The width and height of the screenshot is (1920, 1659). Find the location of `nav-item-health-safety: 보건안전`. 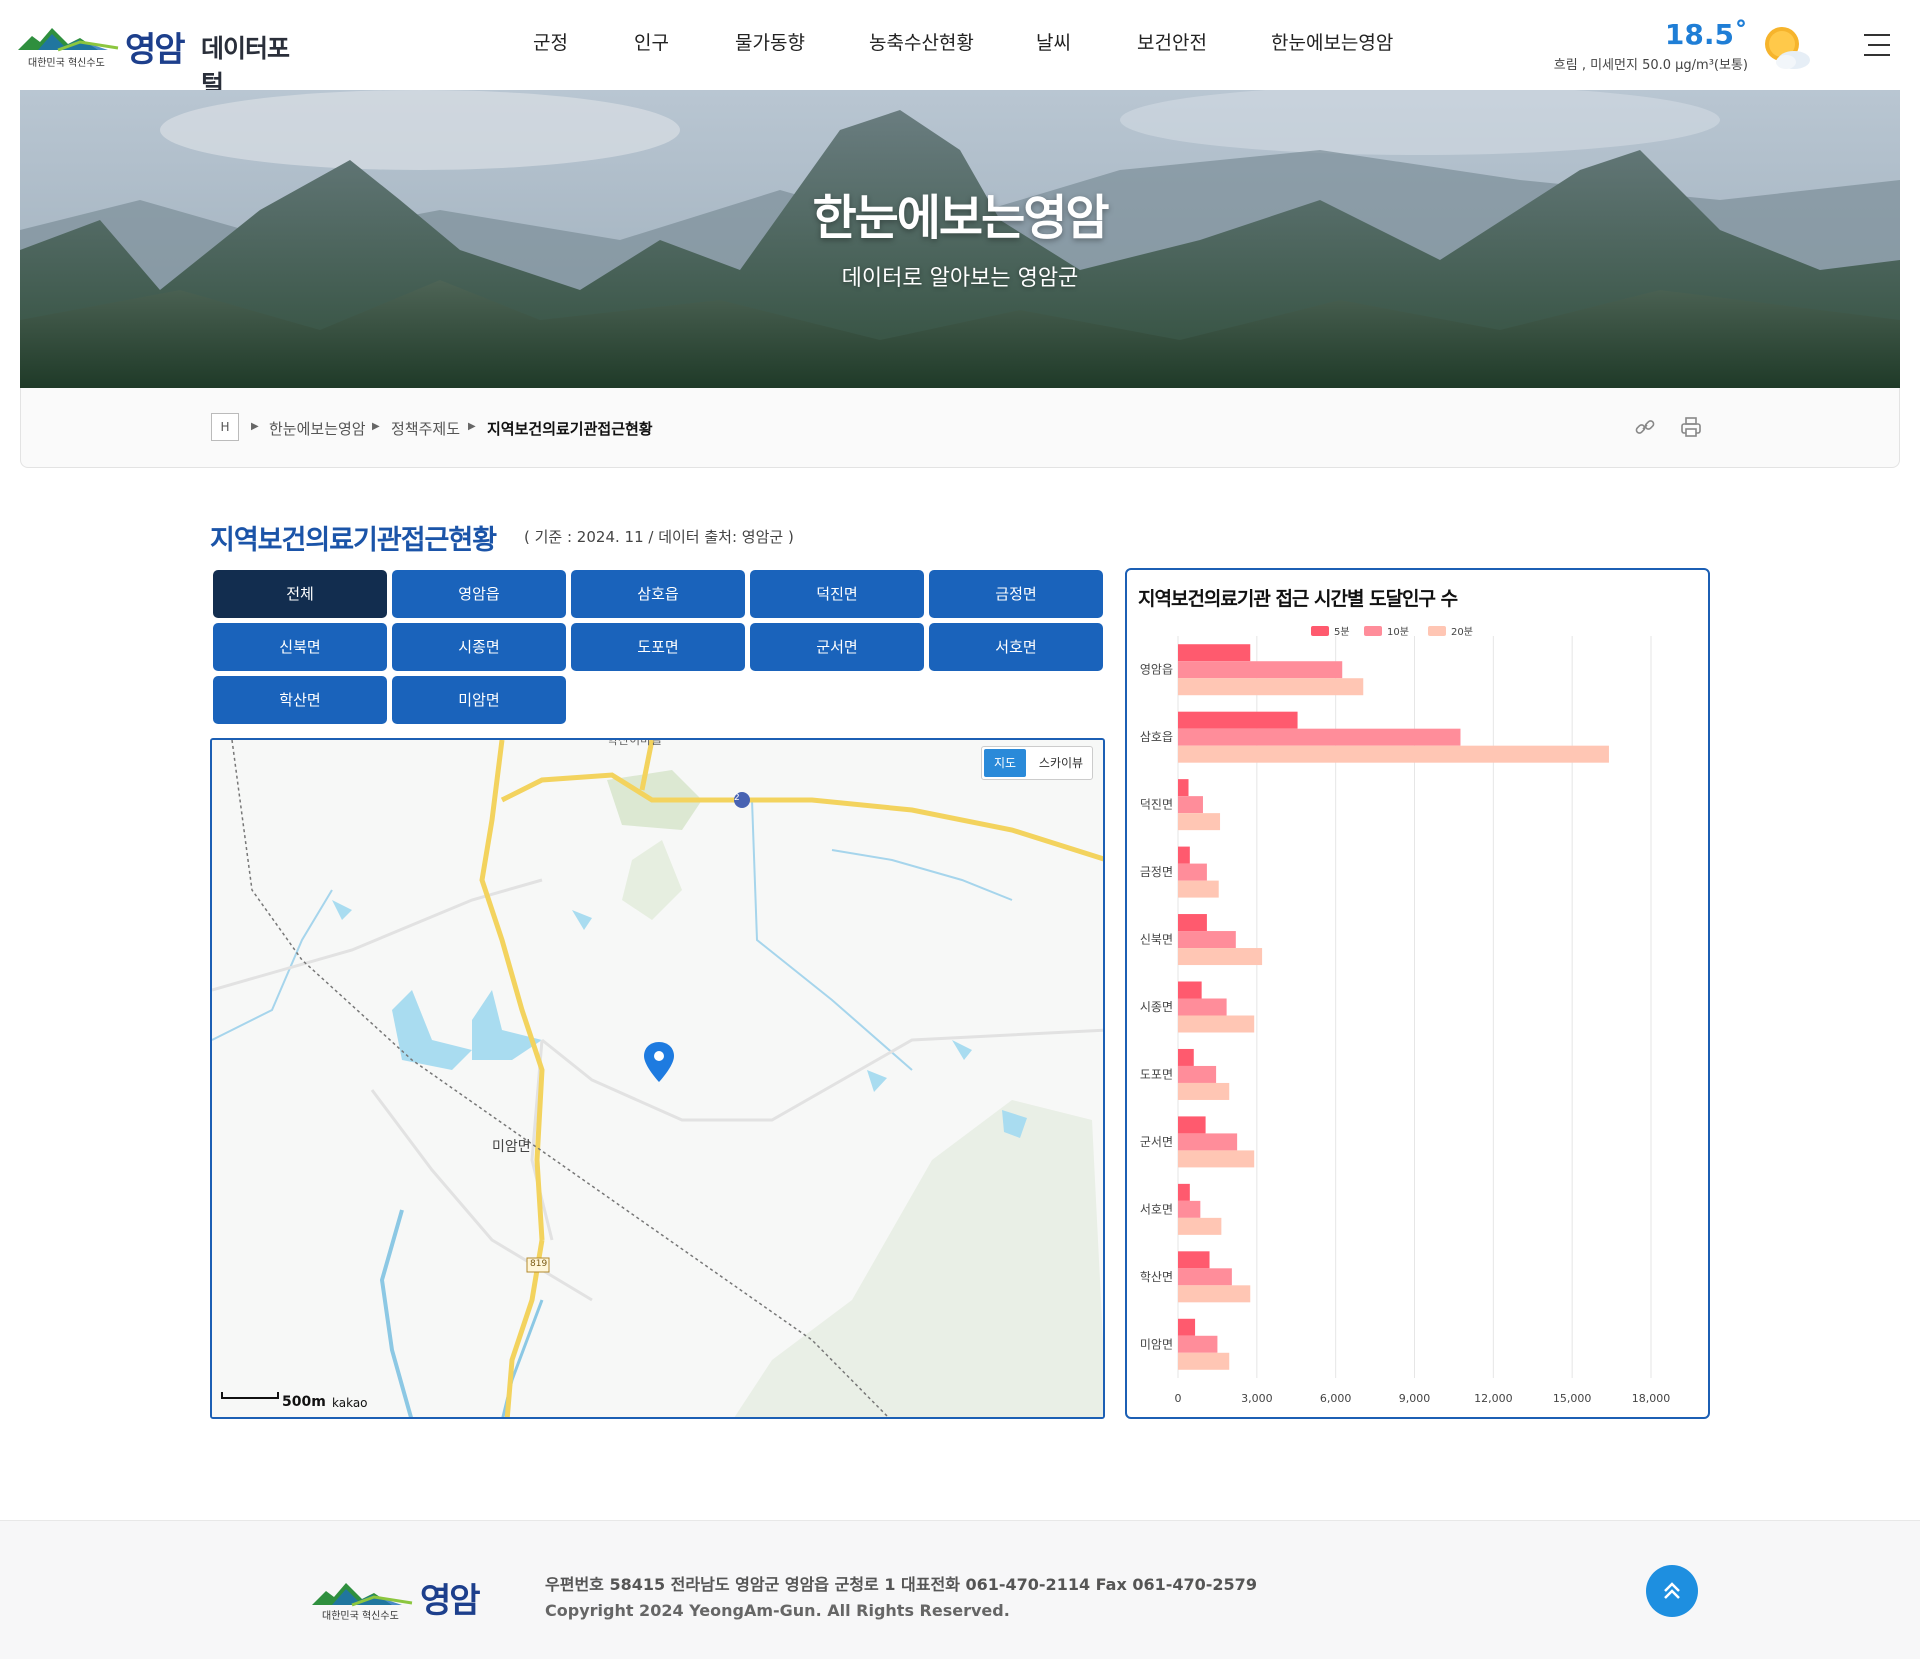

nav-item-health-safety: 보건안전 is located at coordinates (1172, 41).